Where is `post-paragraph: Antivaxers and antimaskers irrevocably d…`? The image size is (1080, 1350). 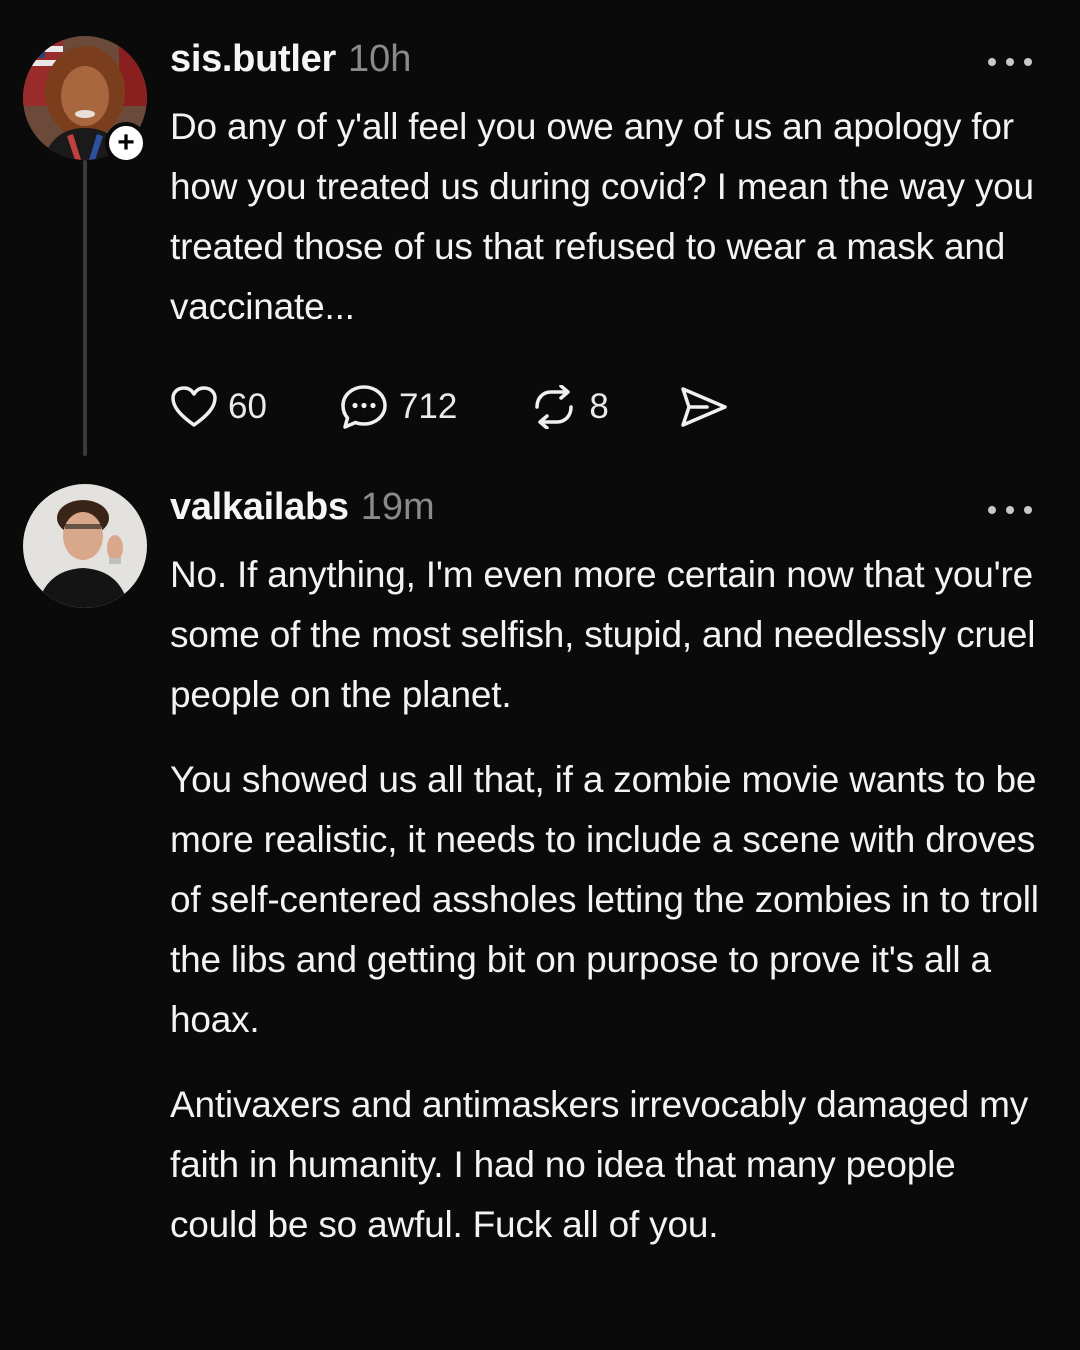 post-paragraph: Antivaxers and antimaskers irrevocably d… is located at coordinates (599, 1164).